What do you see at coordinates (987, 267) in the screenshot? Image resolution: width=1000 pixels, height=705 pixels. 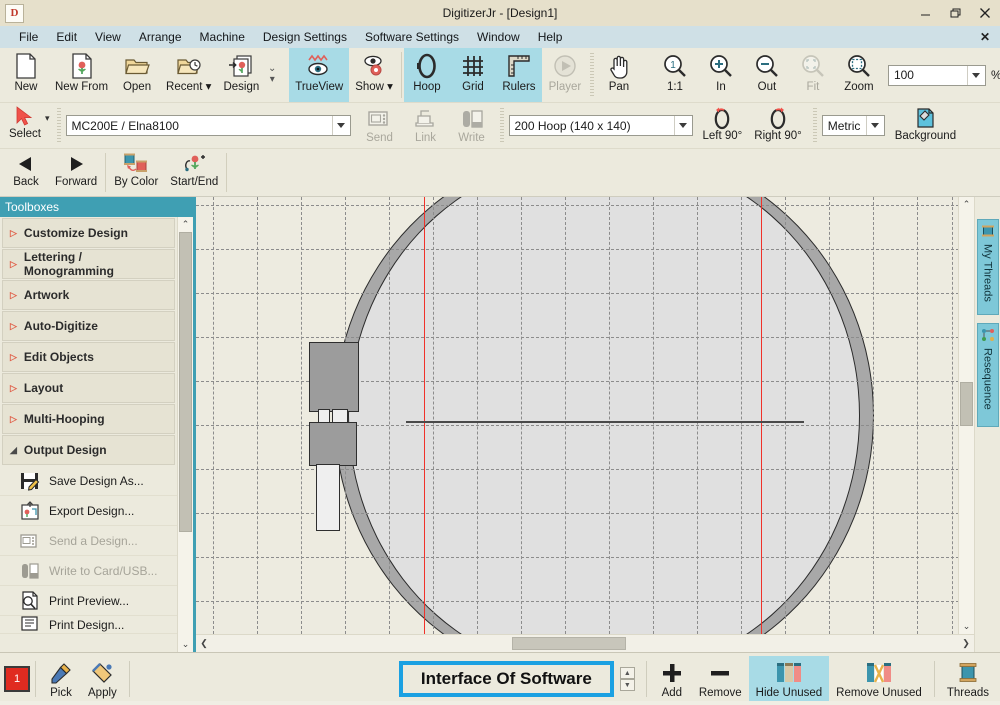 I see `dock-tab-my-threads: My Threads` at bounding box center [987, 267].